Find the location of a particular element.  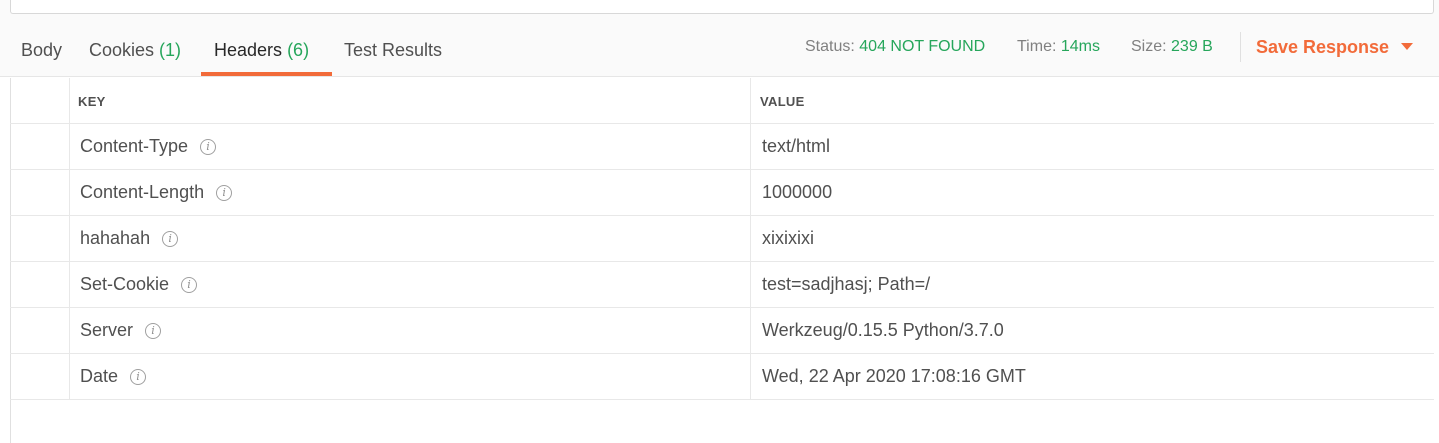

header-value: test=sadjhasj; Path=/ is located at coordinates (846, 284).